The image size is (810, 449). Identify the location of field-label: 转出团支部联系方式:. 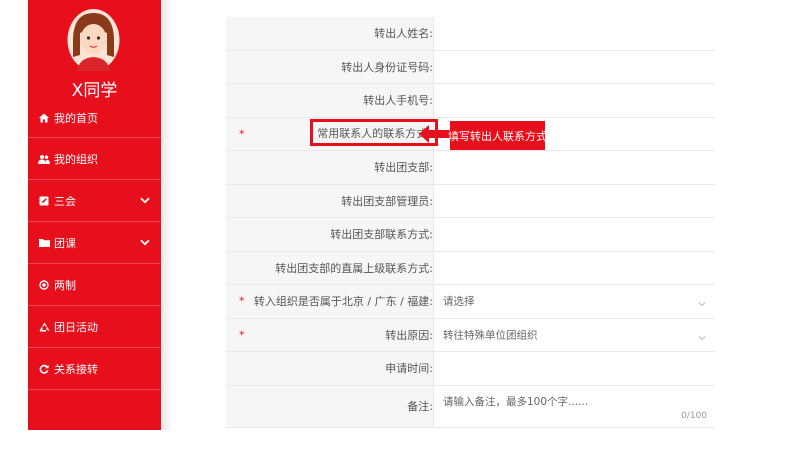
(381, 235).